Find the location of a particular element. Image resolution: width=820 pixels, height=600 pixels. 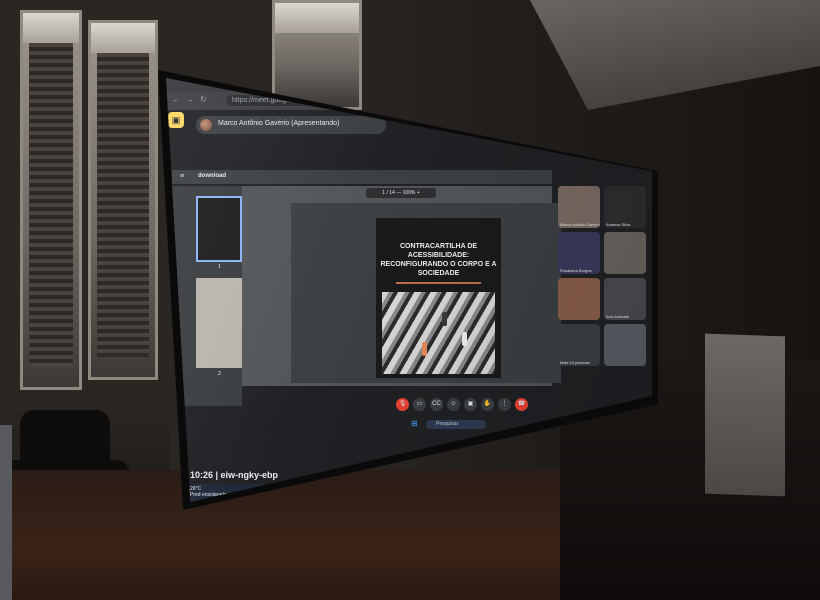

participant-tile: Ananias Silva is located at coordinates (625, 207).